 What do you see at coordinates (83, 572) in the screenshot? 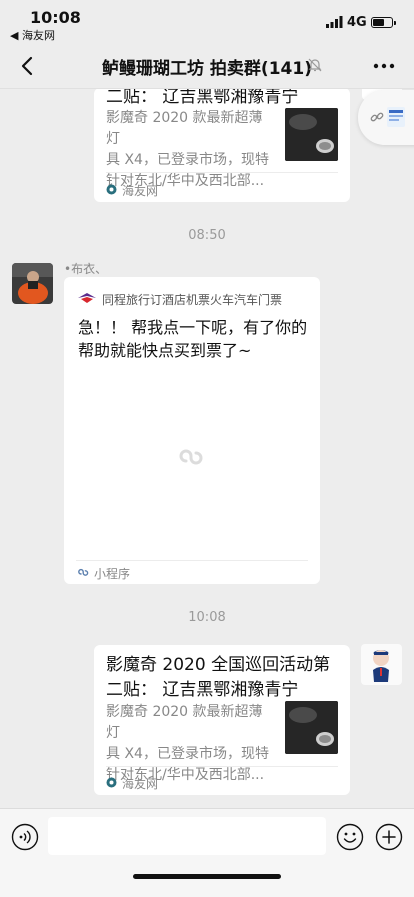
I see `mini-program-icon` at bounding box center [83, 572].